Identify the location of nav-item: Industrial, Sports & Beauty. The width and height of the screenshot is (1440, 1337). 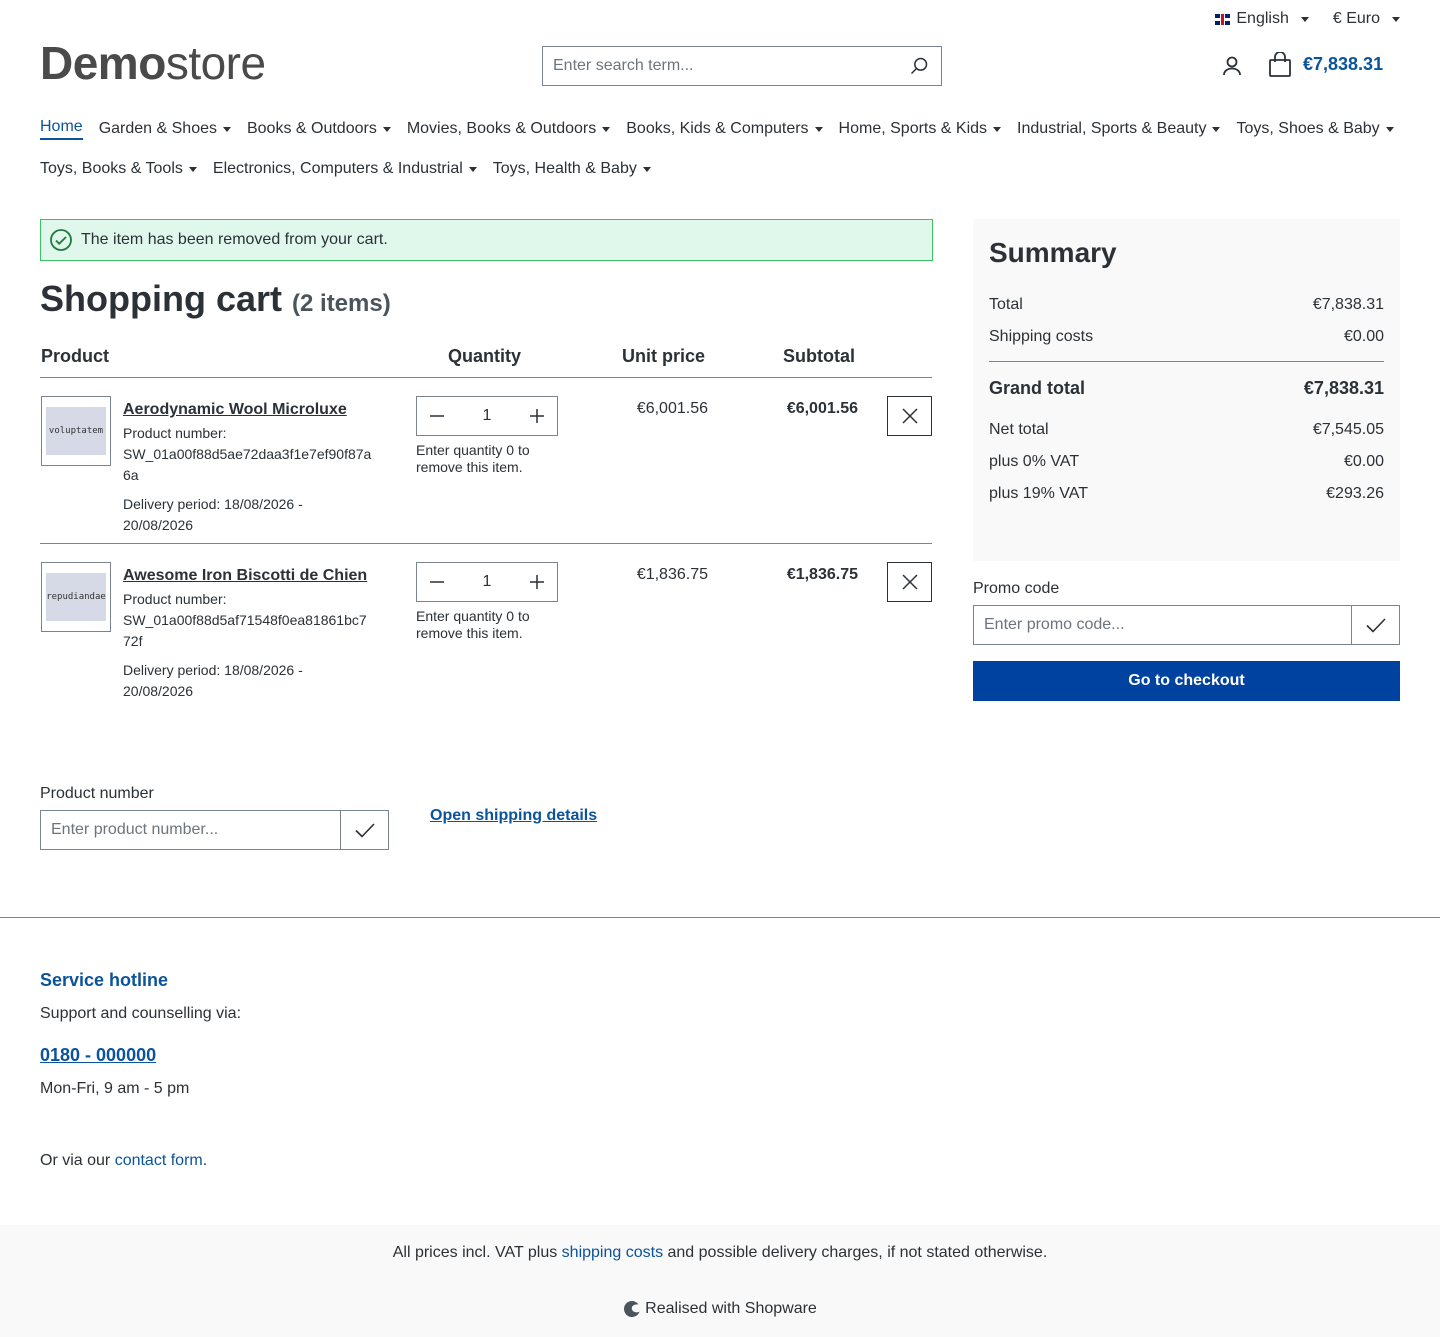
(1119, 129).